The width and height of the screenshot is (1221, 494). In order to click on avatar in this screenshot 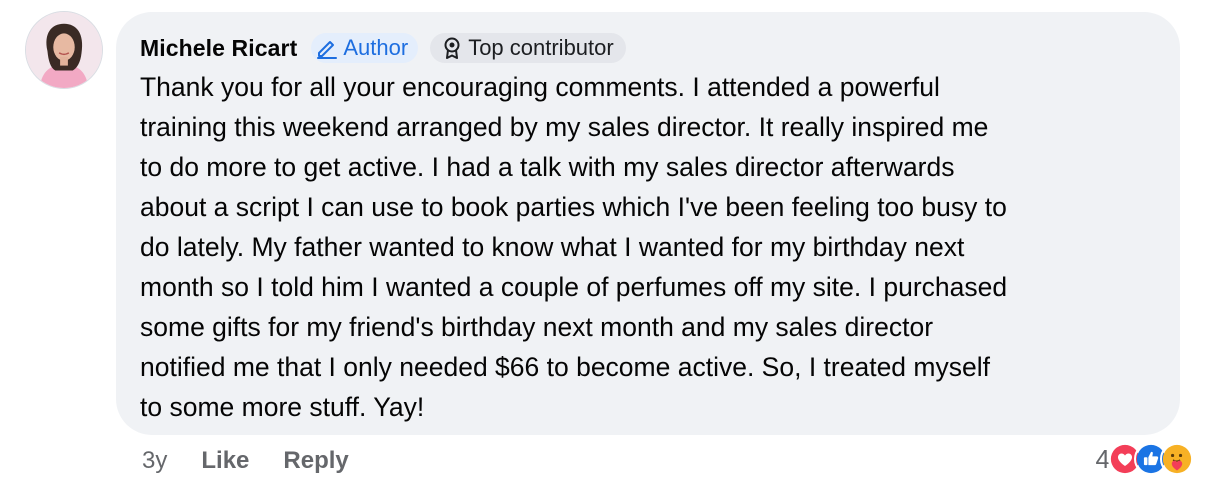, I will do `click(64, 50)`.